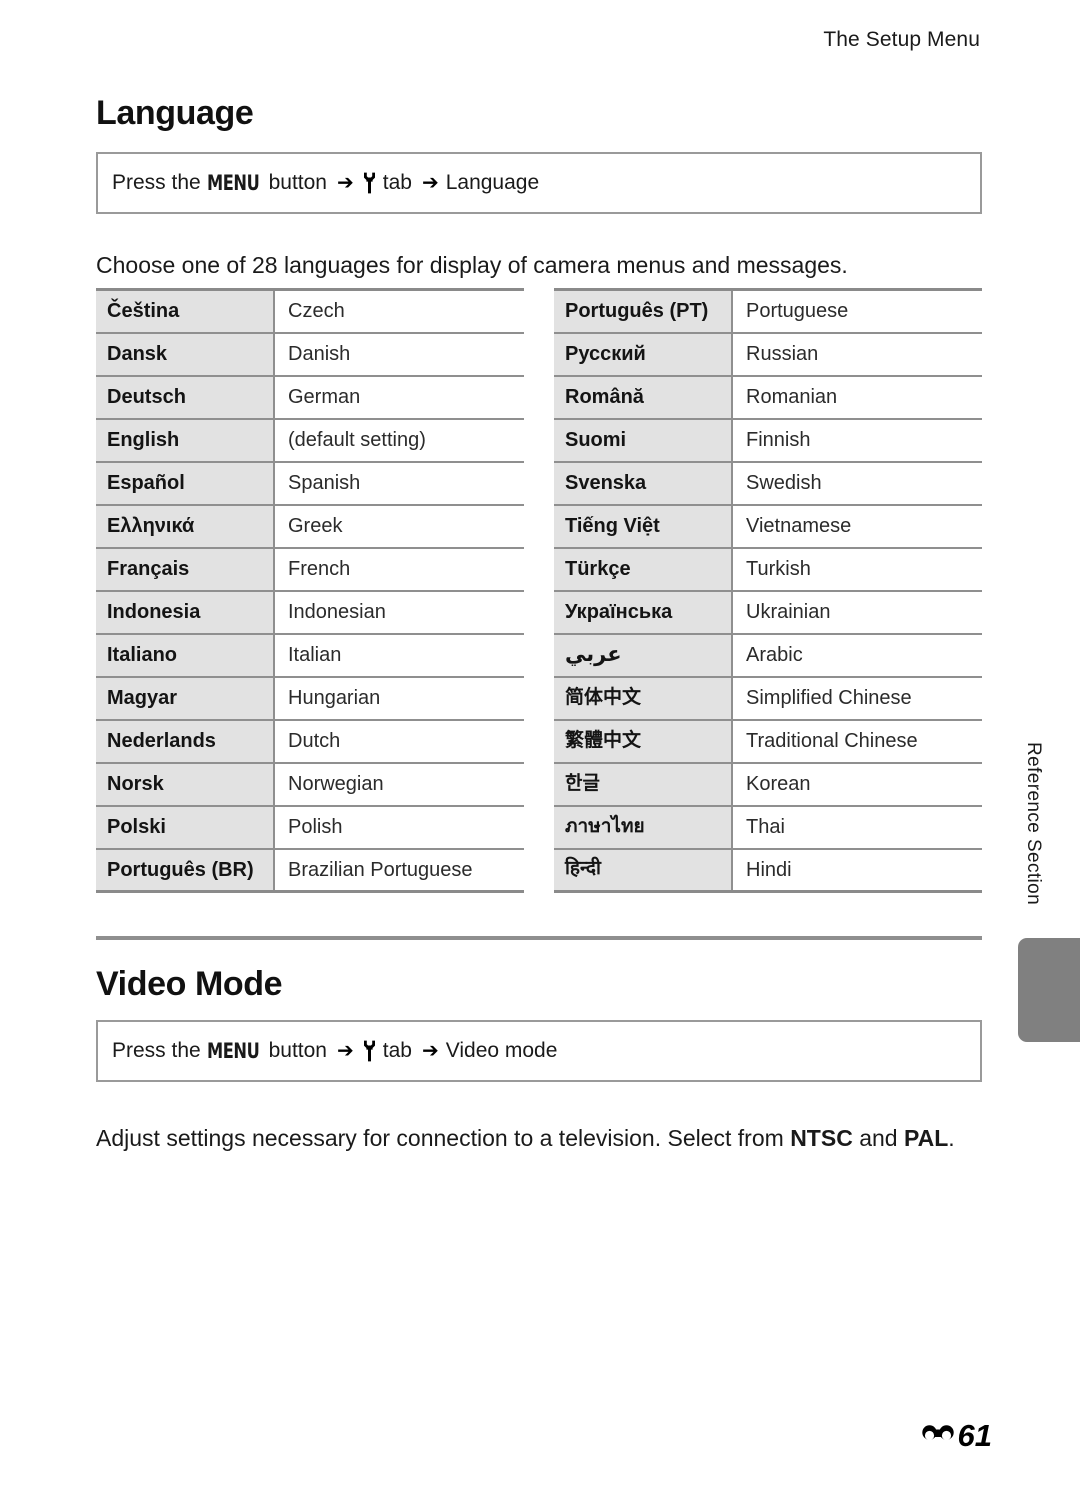  I want to click on language-english-name: German, so click(399, 397).